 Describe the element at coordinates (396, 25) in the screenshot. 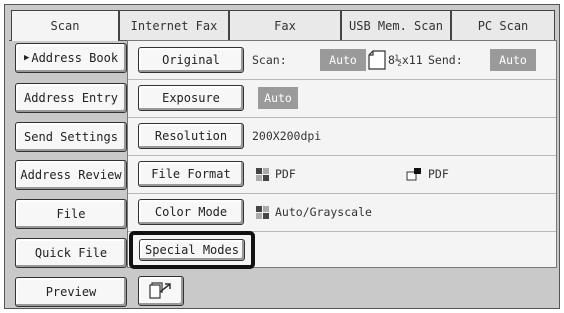

I see `tab-usb-mem-scan: USB Mem. Scan` at that location.